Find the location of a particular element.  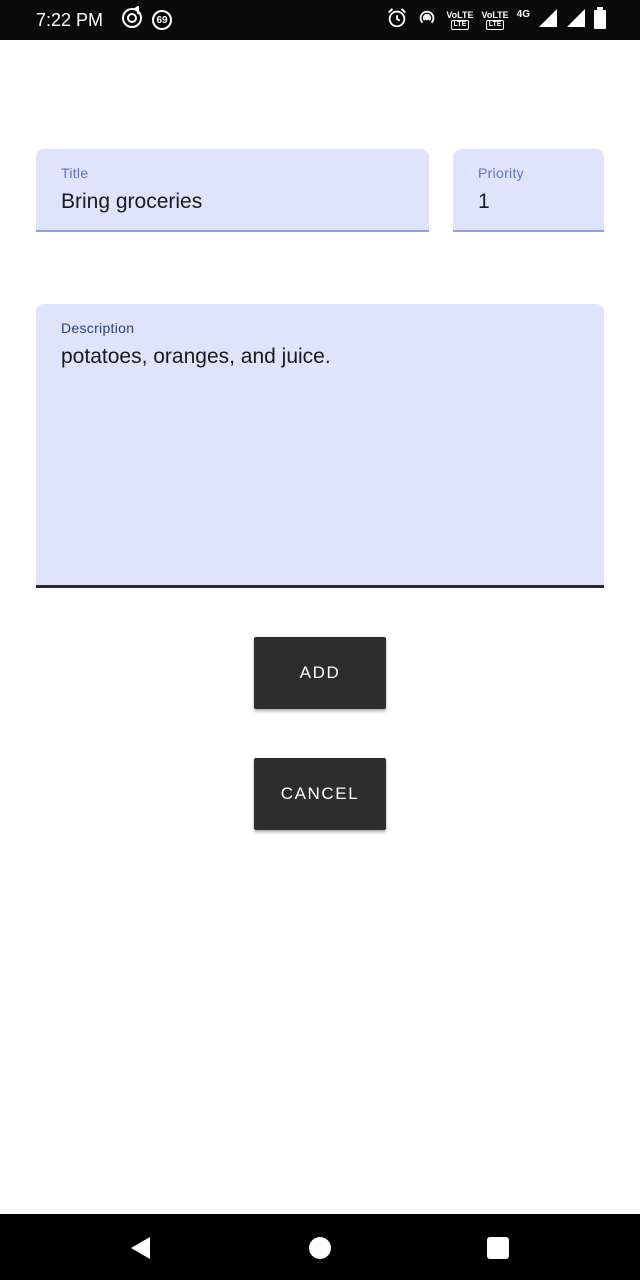

sim1-sub: LTE is located at coordinates (460, 24).